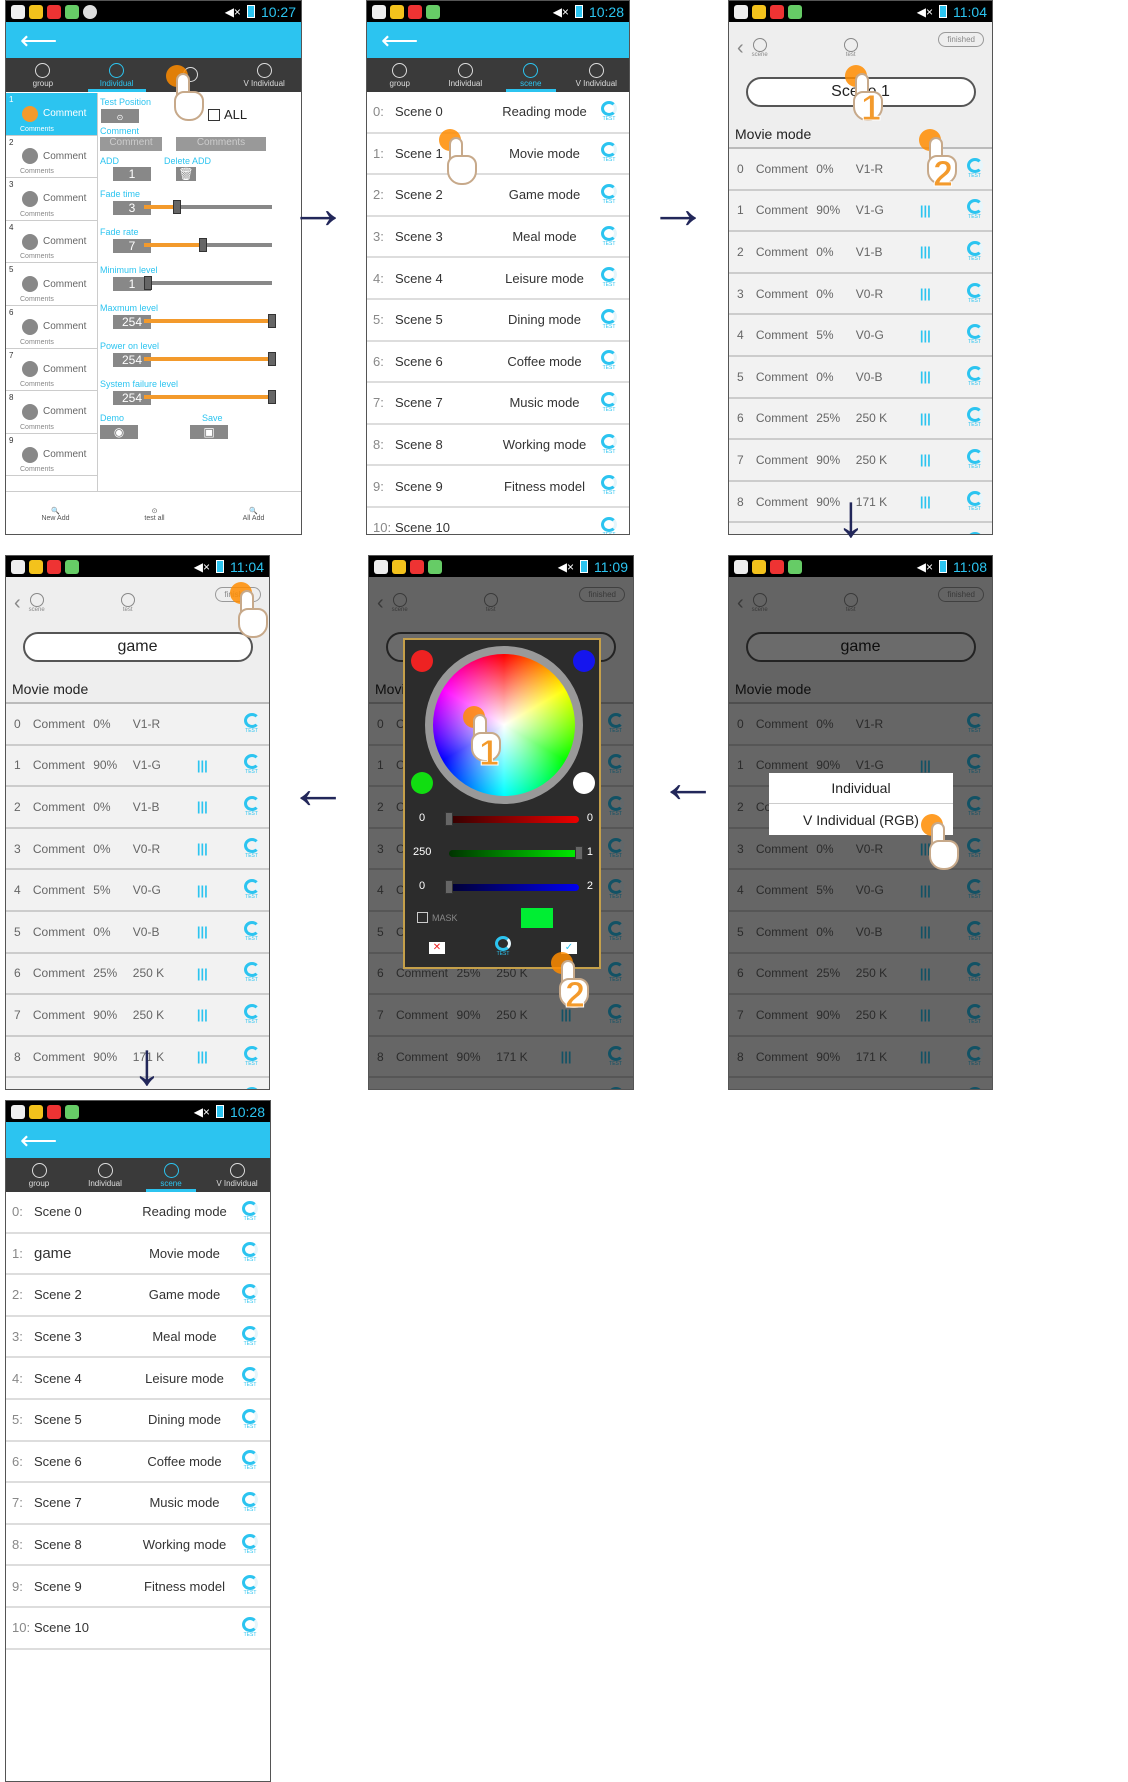 The width and height of the screenshot is (1128, 1782). I want to click on white-preset-dot, so click(584, 783).